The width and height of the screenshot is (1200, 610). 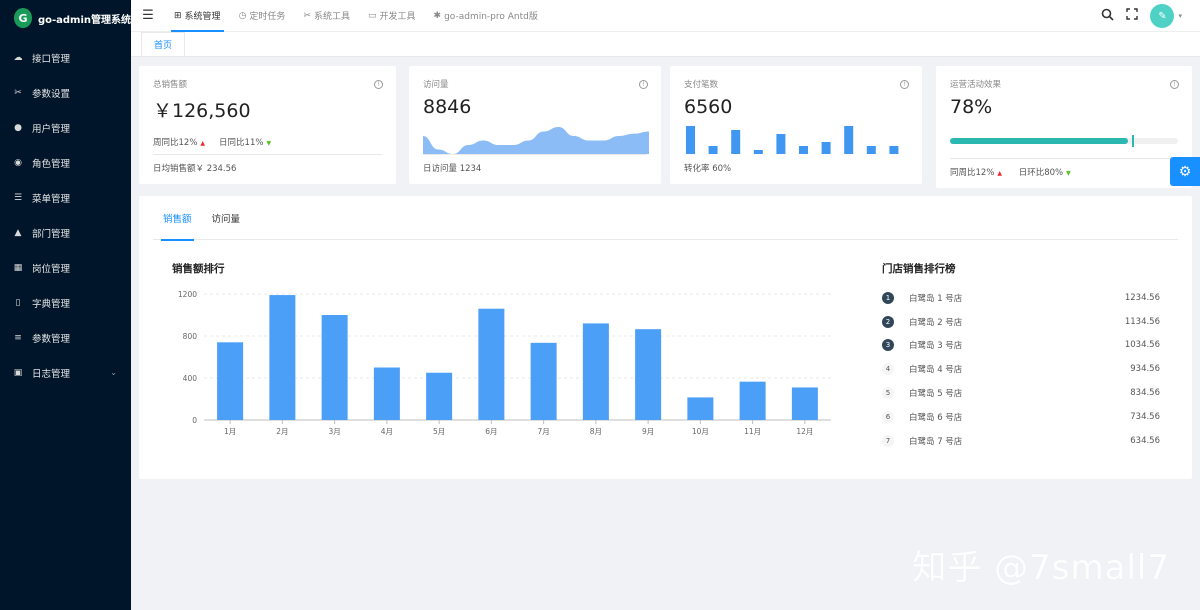 I want to click on chart-title: 销售额排行, so click(x=198, y=269).